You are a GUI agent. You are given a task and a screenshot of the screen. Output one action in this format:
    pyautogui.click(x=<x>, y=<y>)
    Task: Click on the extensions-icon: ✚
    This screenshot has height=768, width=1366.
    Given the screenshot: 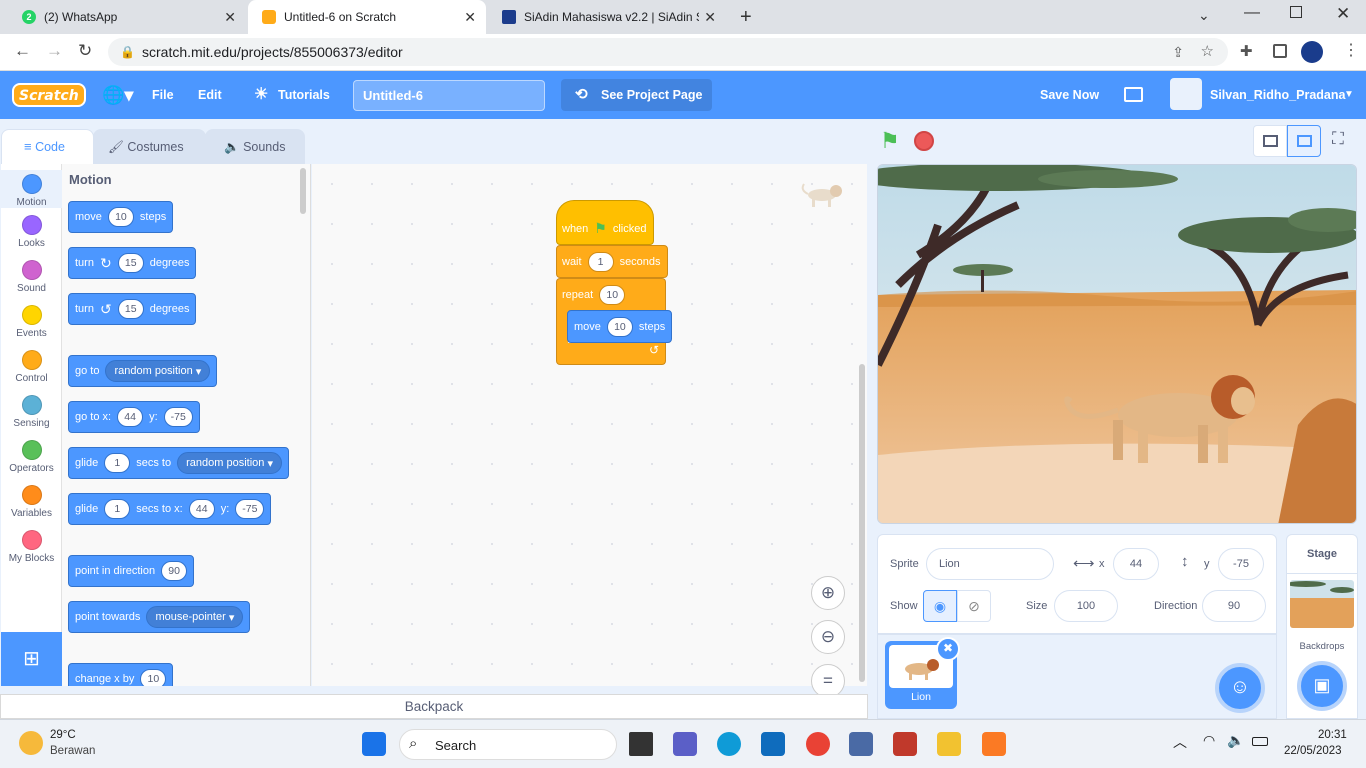 What is the action you would take?
    pyautogui.click(x=1246, y=51)
    